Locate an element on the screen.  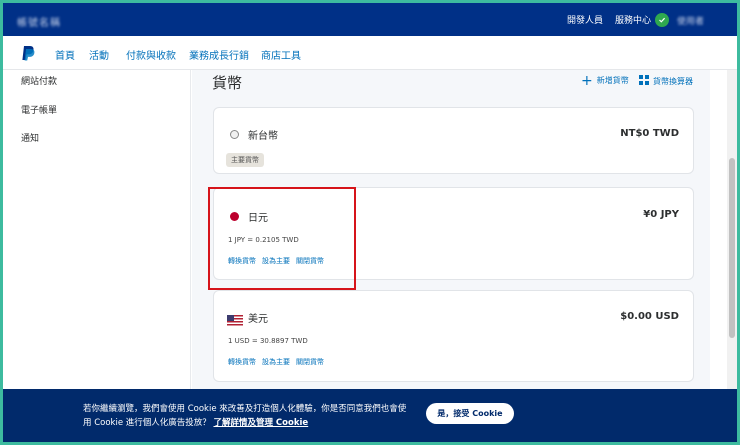
top-bar: 帳號名稱 開發人員 服務中心 使用者 is located at coordinates (370, 19).